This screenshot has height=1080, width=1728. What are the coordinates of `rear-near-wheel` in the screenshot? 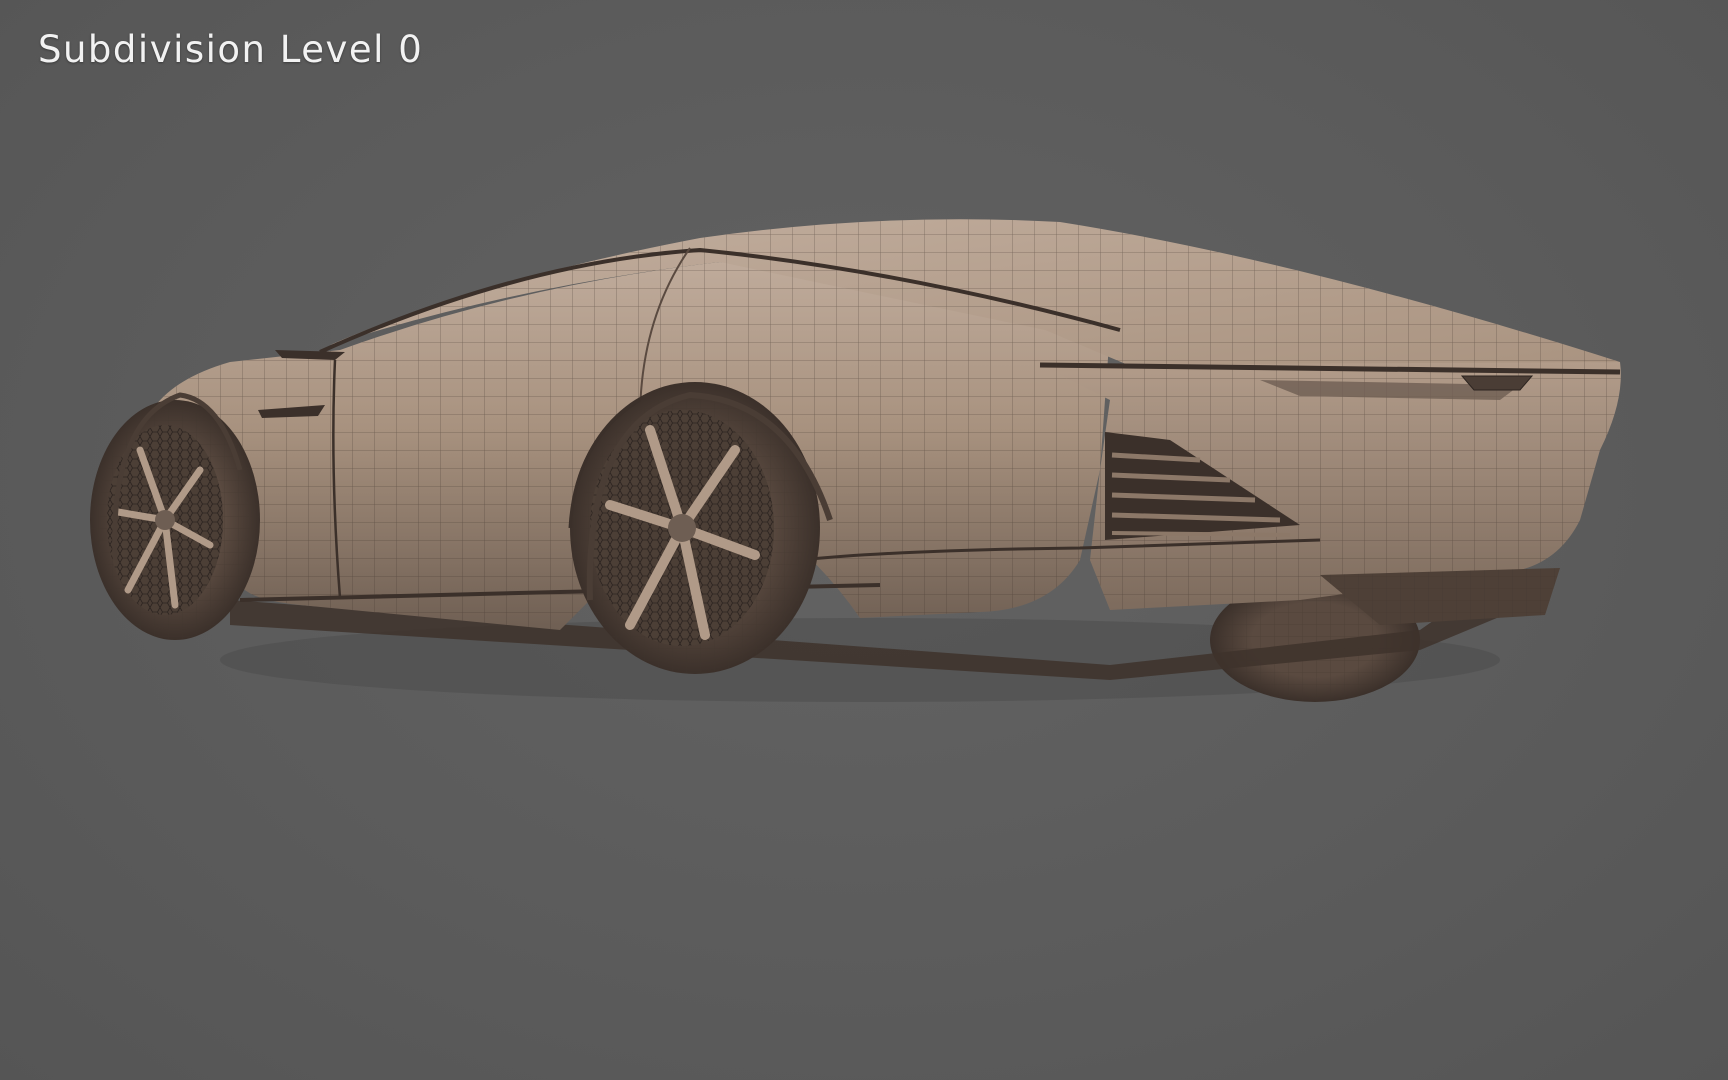 It's located at (694, 528).